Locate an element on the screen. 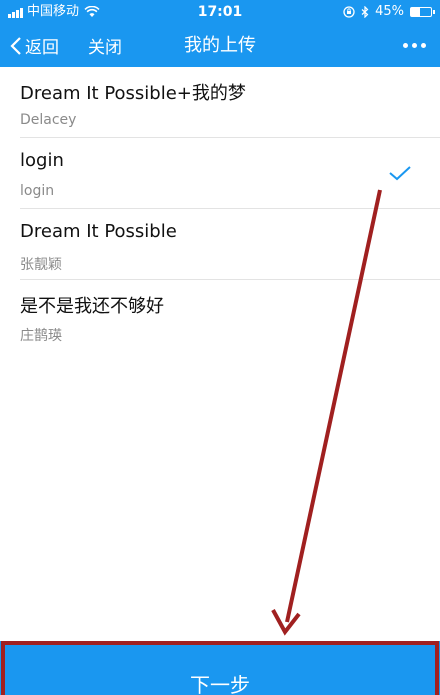  annotation-arrowhead is located at coordinates (286, 622).